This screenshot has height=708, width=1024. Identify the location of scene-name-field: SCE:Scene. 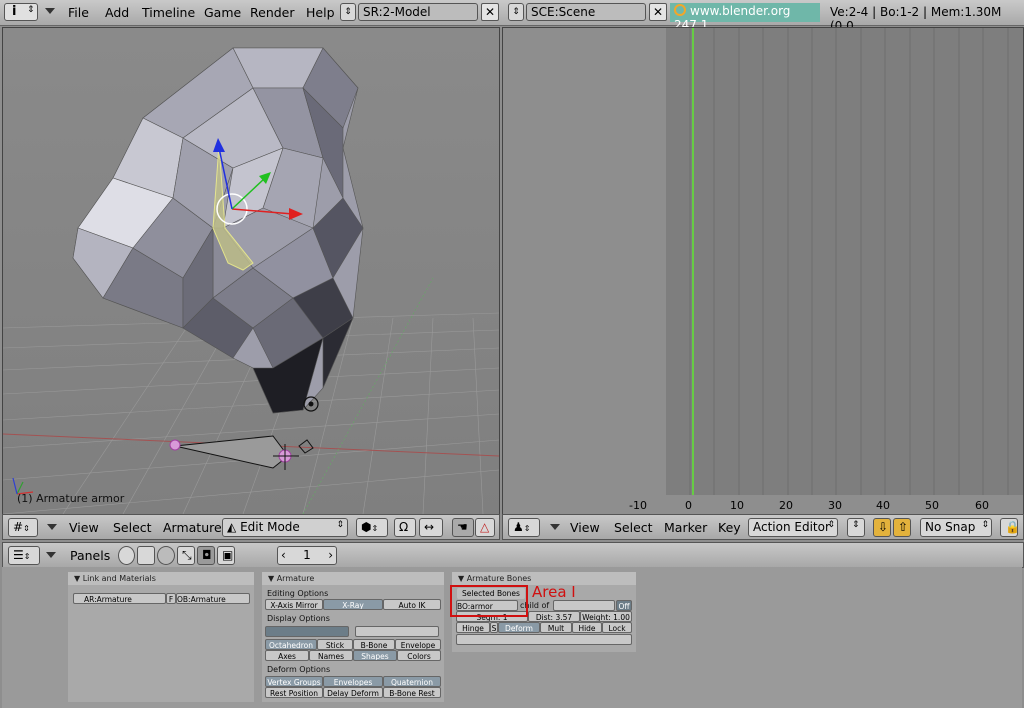
(586, 12).